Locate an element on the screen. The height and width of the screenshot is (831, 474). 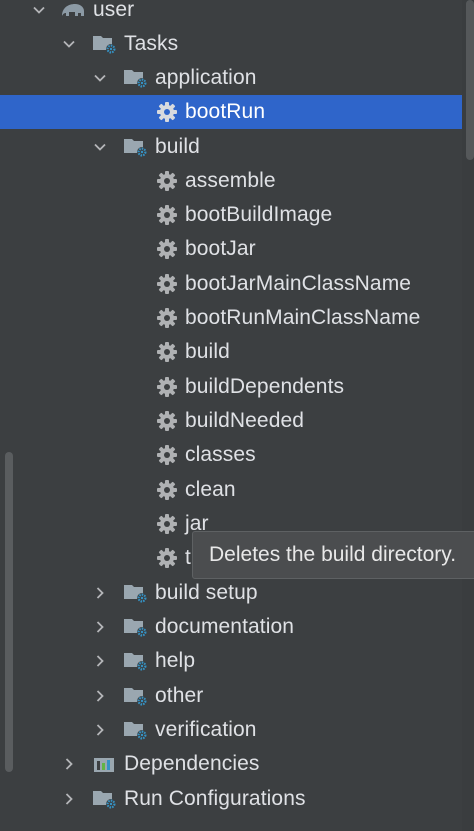
tree-node-label: t is located at coordinates (188, 557).